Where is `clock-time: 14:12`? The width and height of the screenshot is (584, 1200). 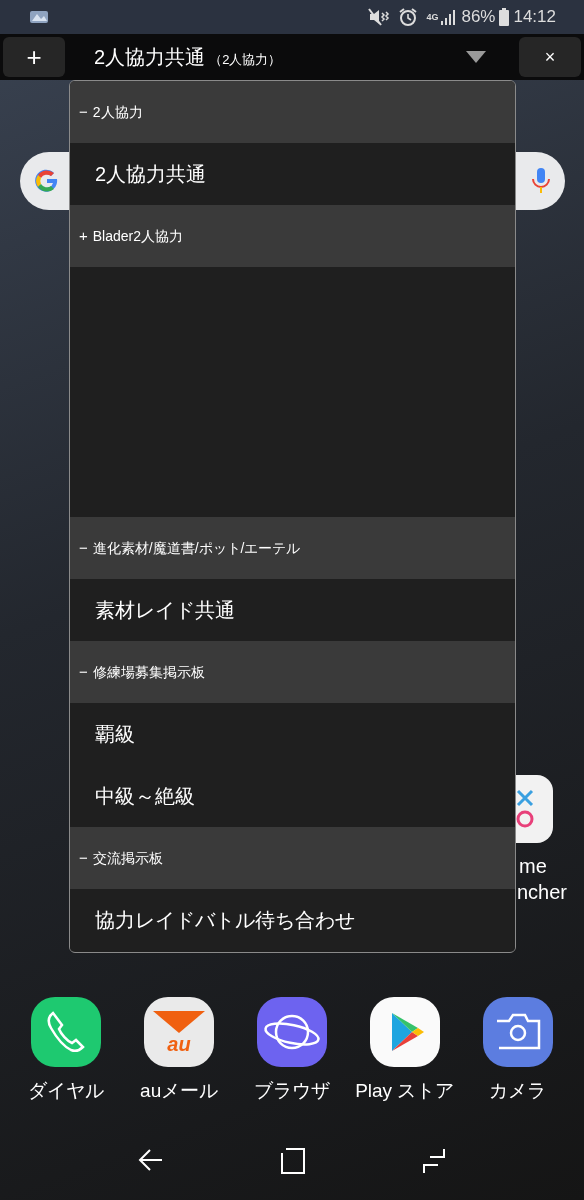
clock-time: 14:12 is located at coordinates (534, 17).